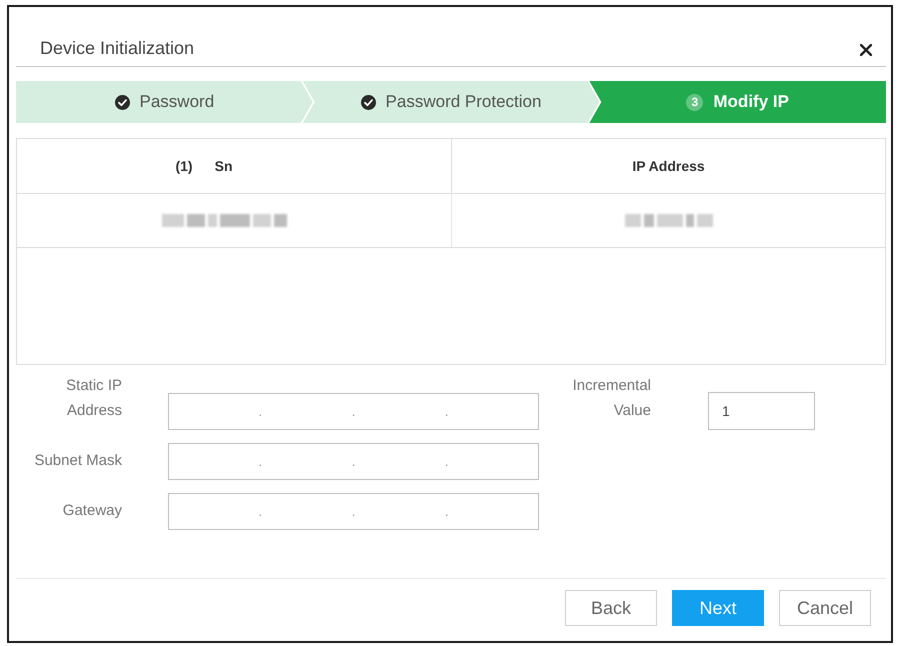 The image size is (898, 646). What do you see at coordinates (117, 48) in the screenshot?
I see `dialog-title: Device Initialization` at bounding box center [117, 48].